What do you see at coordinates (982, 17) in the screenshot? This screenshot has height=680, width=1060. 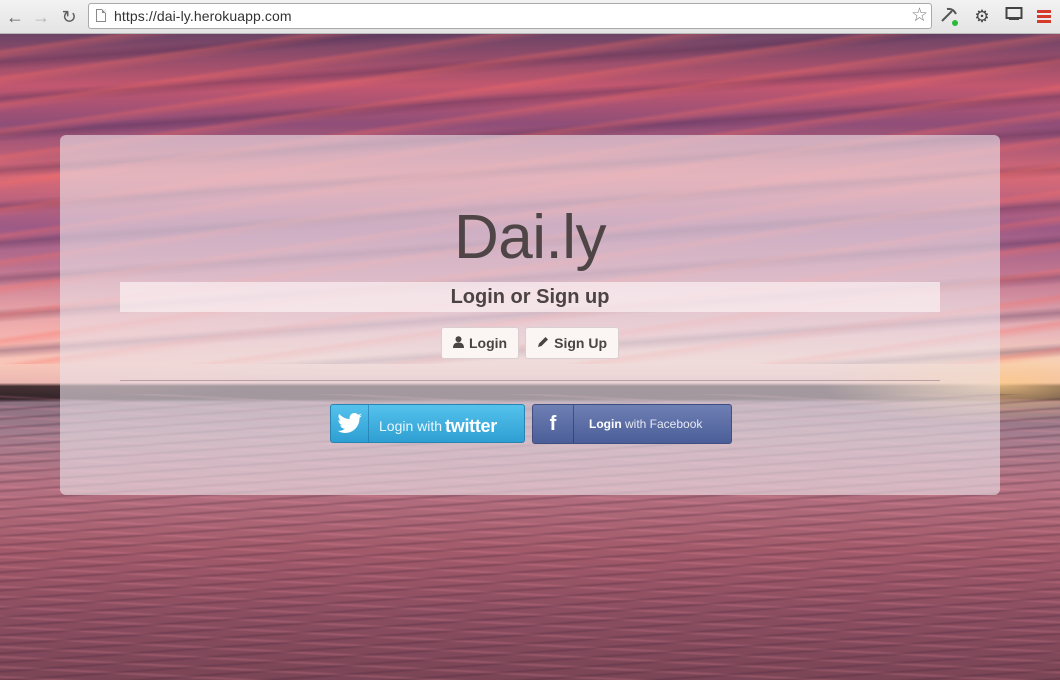 I see `gear-icon: ⚙` at bounding box center [982, 17].